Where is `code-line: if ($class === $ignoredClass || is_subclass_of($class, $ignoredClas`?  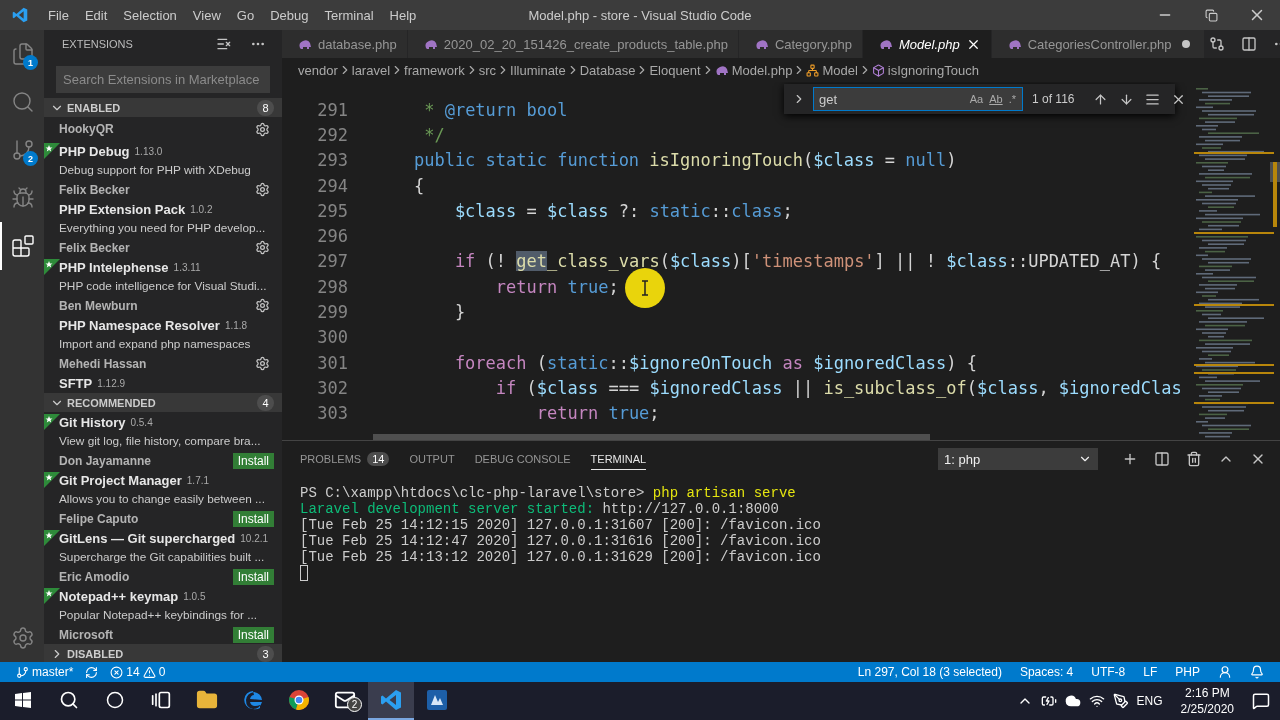 code-line: if ($class === $ignoredClass || is_subclass_of($class, $ignoredClas is located at coordinates (838, 387).